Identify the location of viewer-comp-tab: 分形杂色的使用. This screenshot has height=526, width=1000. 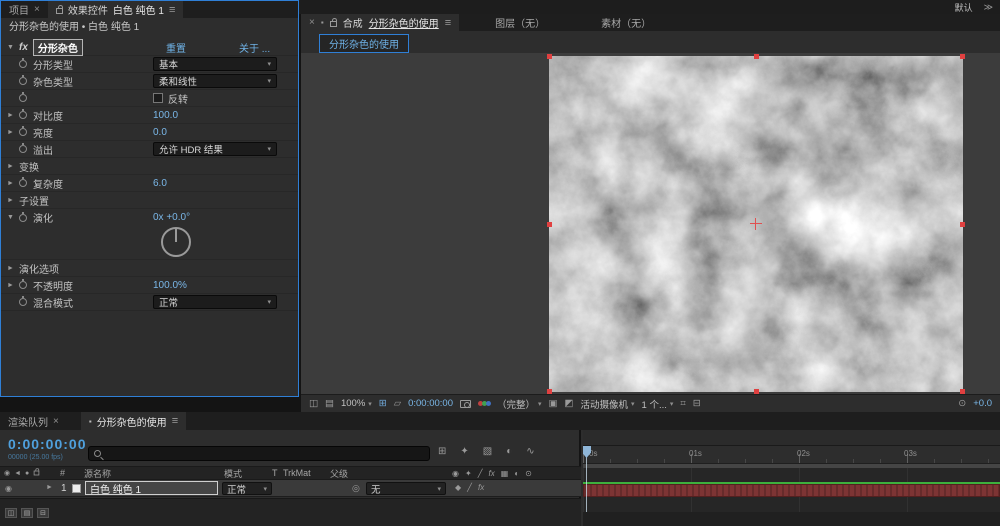
(364, 43).